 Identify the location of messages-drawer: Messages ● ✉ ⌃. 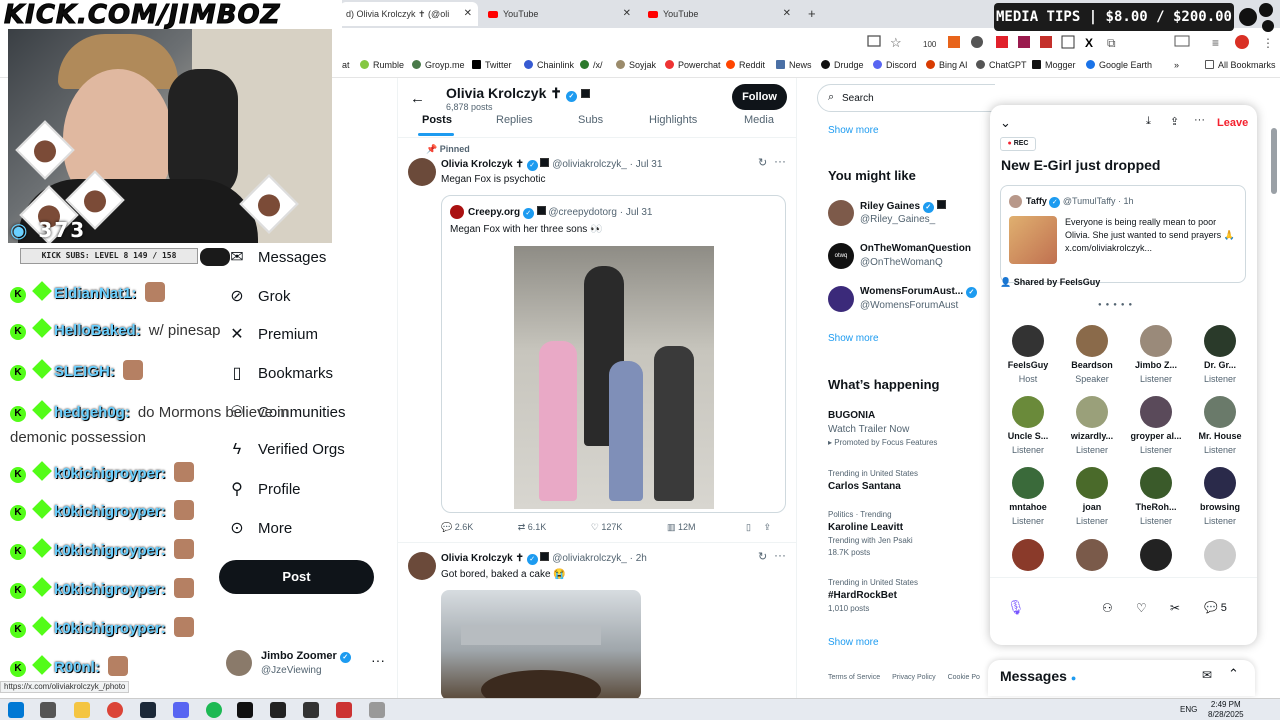
(1121, 678).